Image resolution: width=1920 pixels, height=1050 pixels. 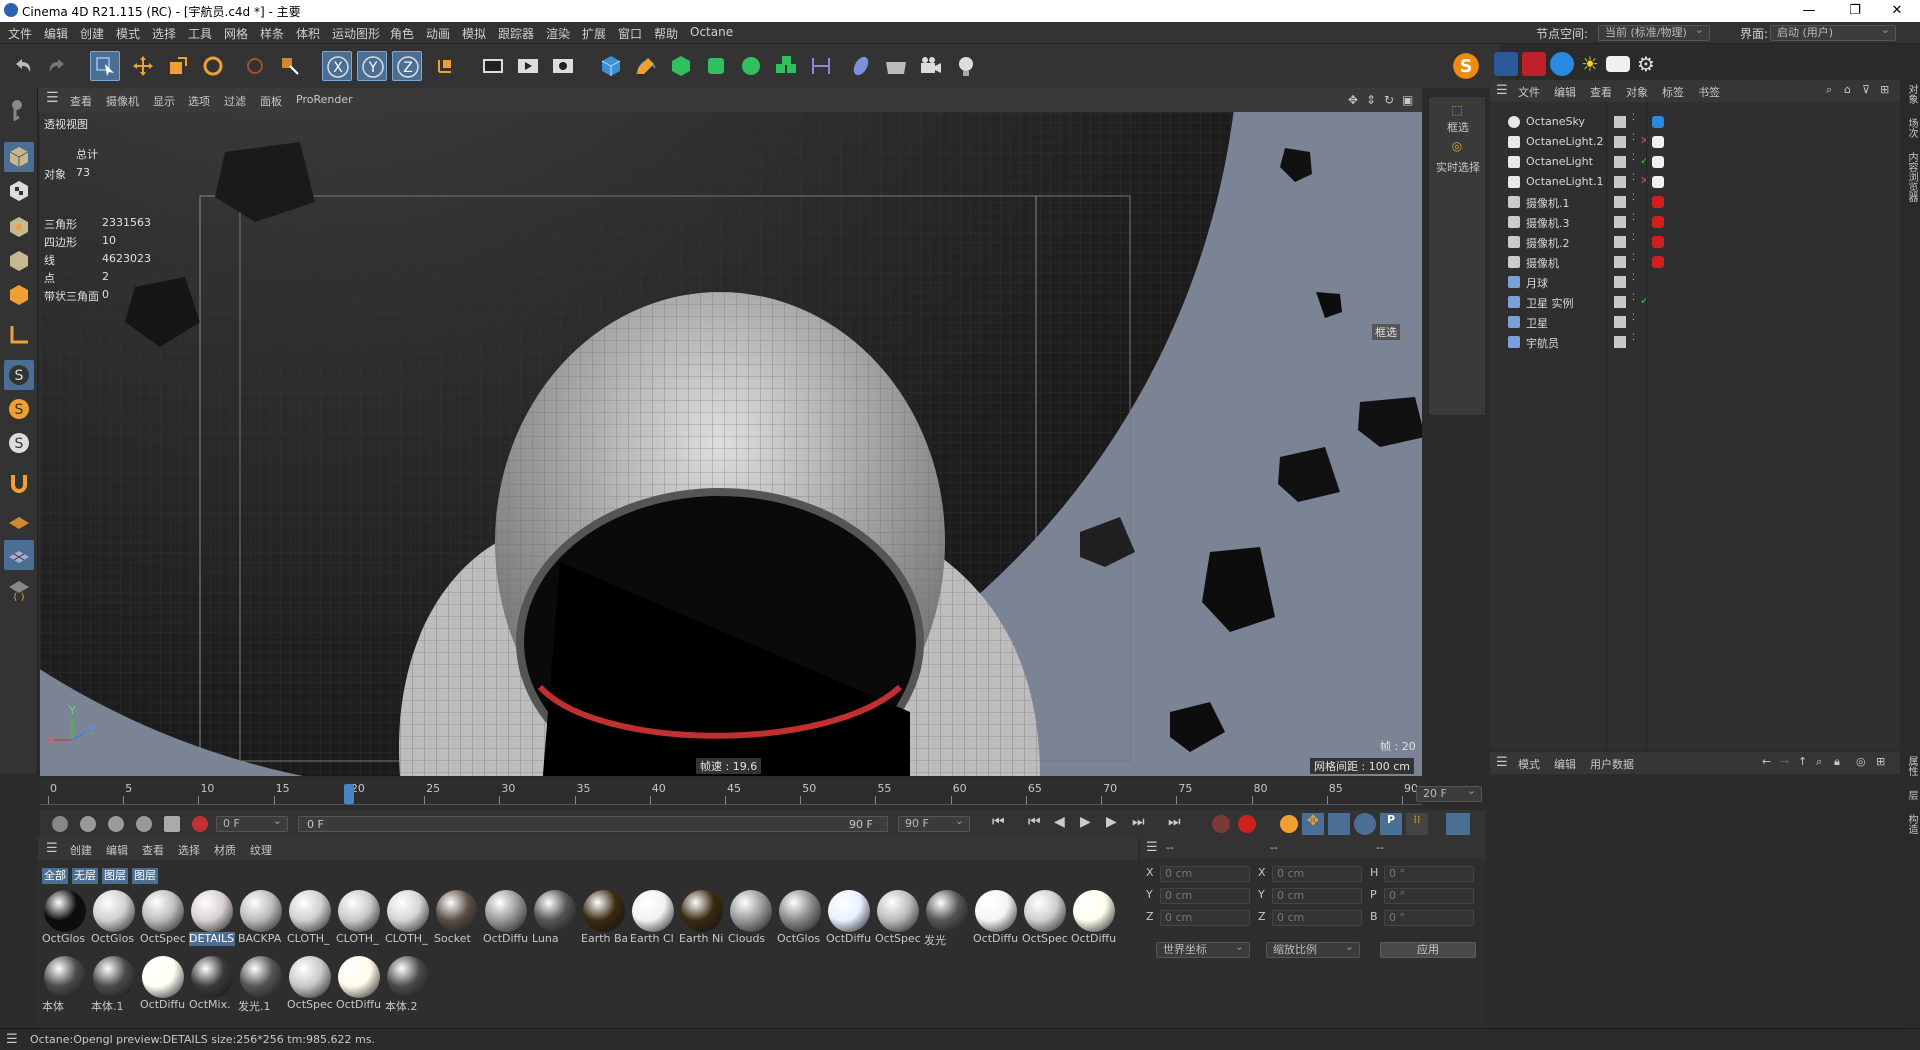 I want to click on light-icon, so click(x=966, y=66).